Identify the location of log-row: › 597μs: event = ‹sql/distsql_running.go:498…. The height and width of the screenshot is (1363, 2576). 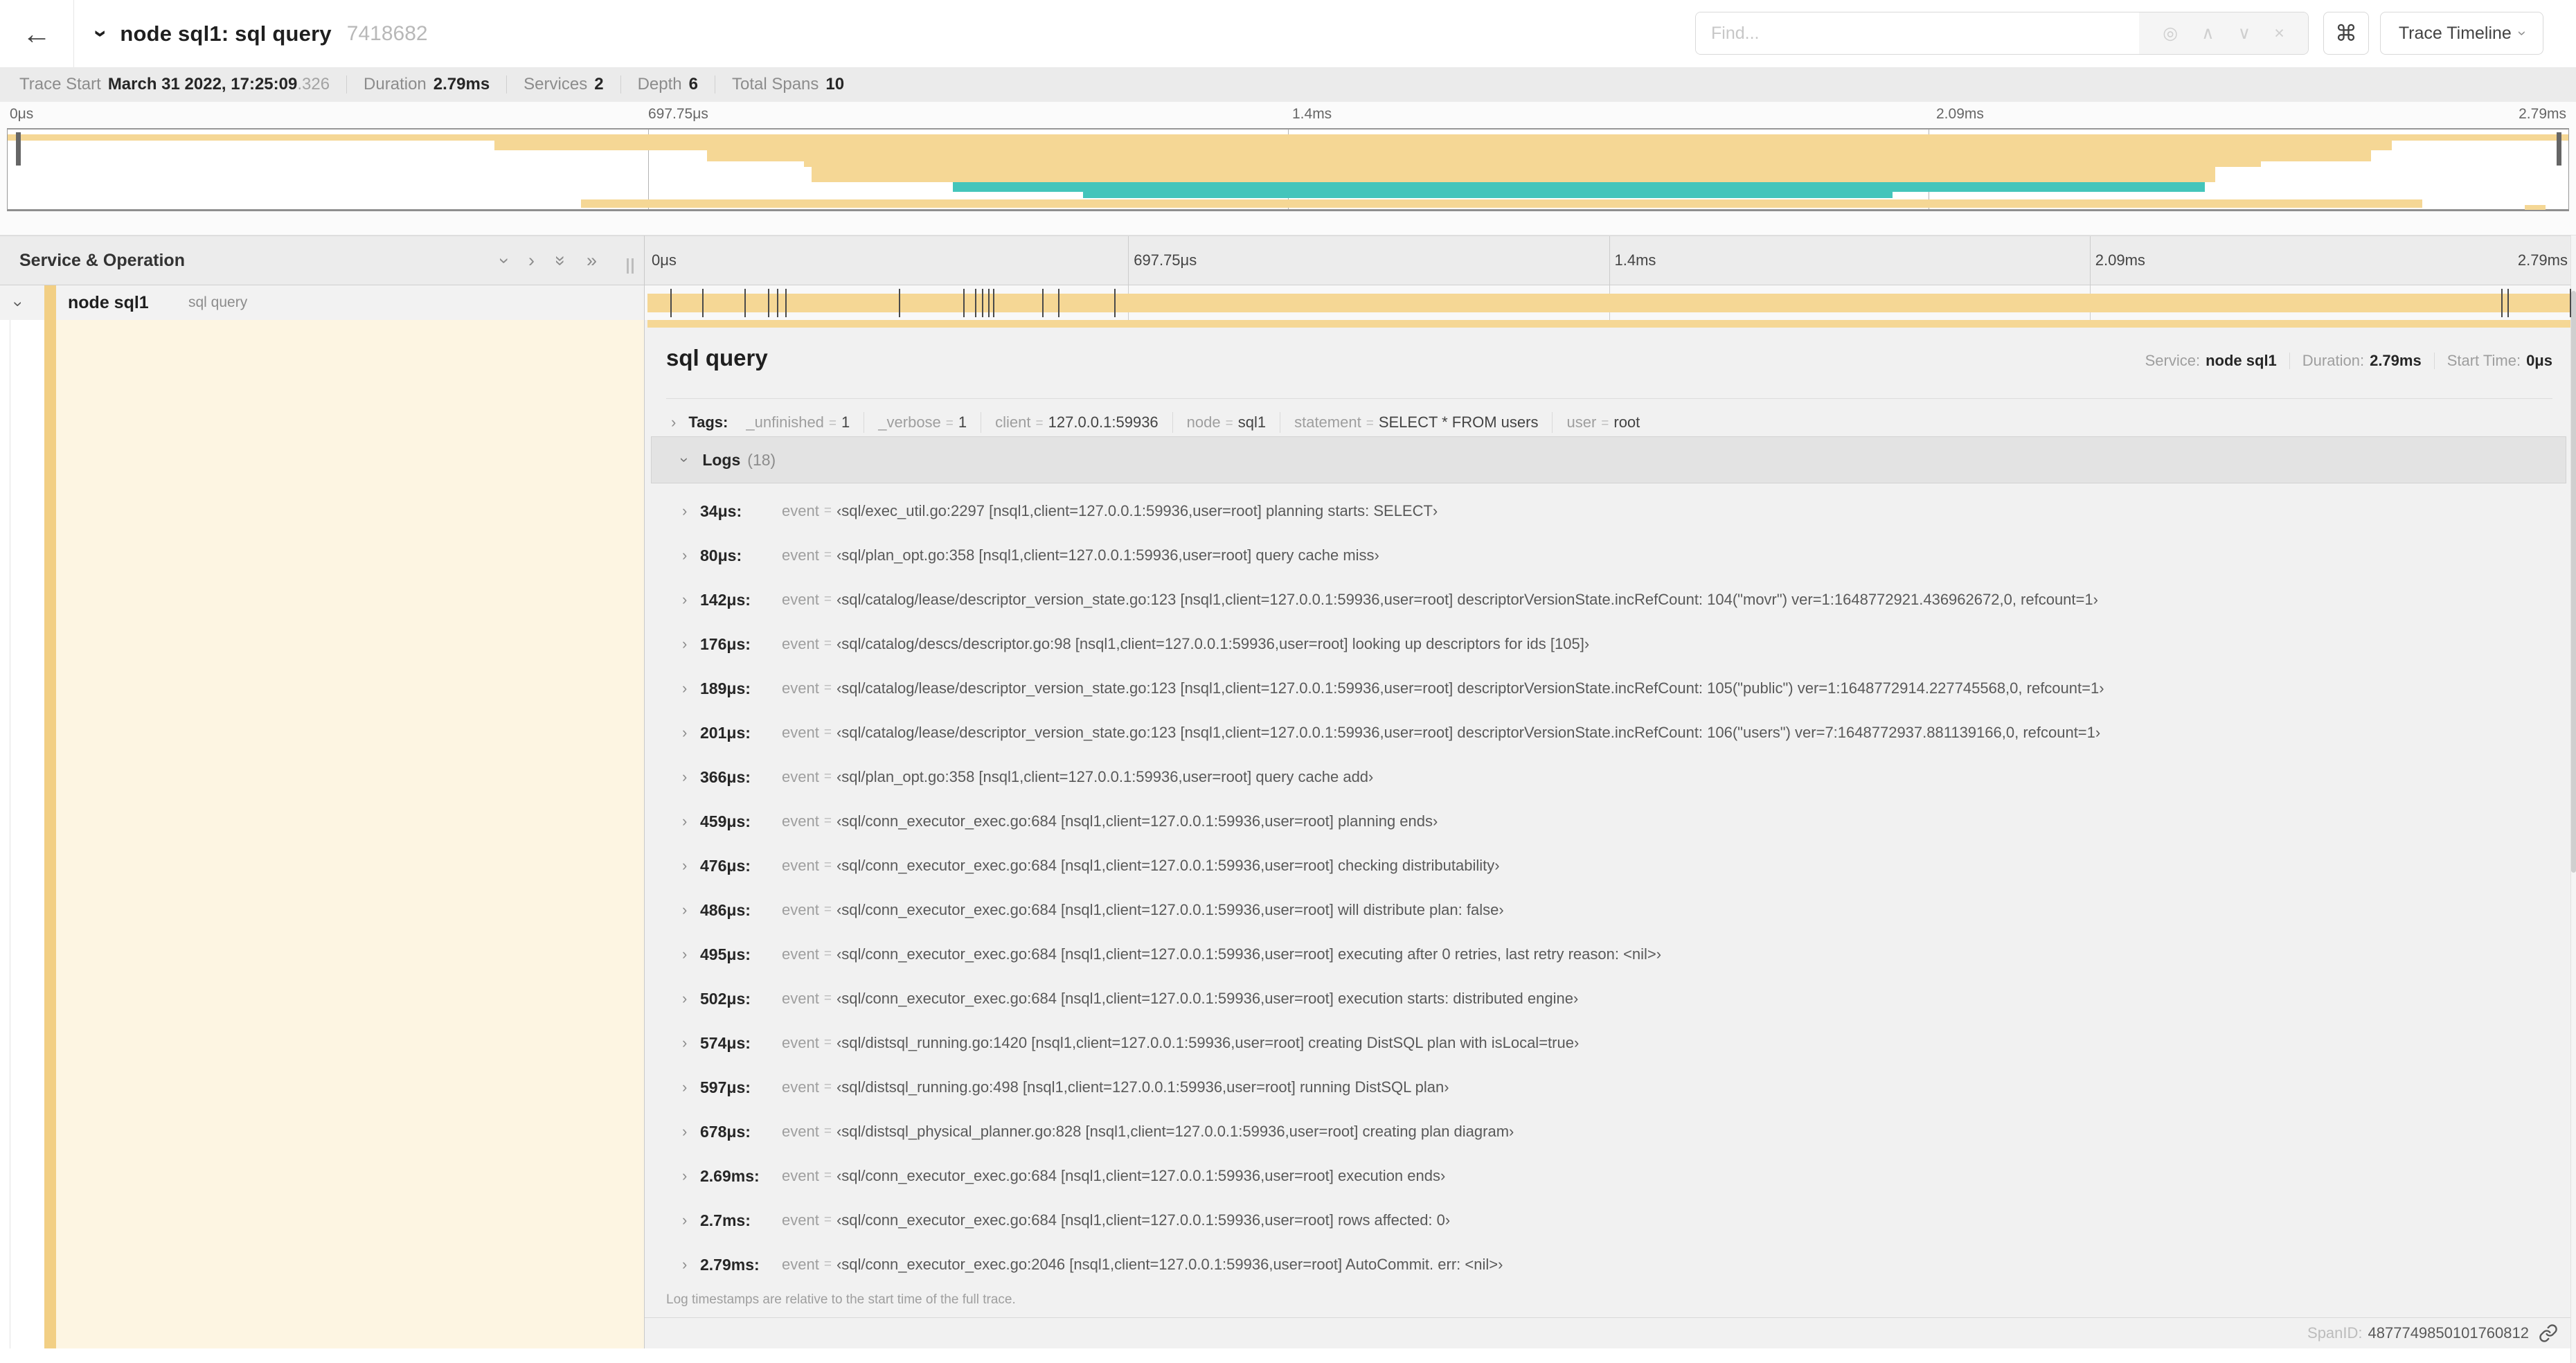
(1608, 1088).